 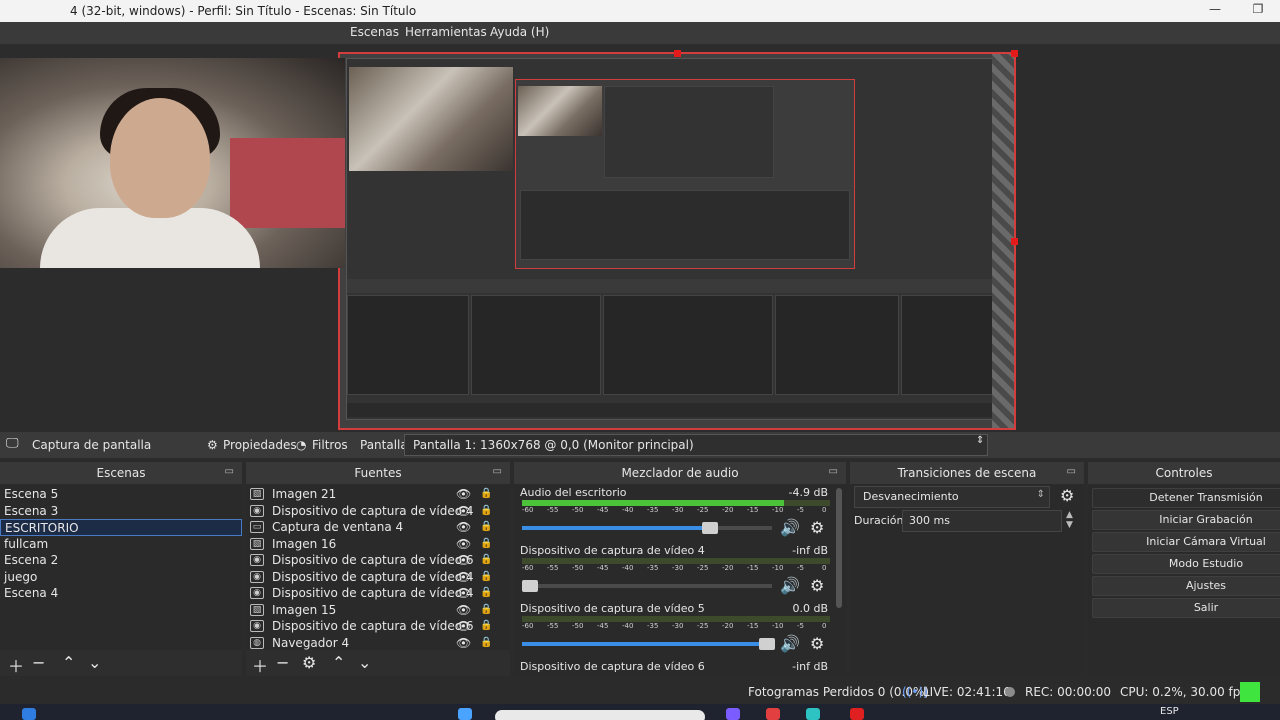 What do you see at coordinates (378, 527) in the screenshot?
I see `source-item: ▭ Captura de ventana 4 👁 🔒` at bounding box center [378, 527].